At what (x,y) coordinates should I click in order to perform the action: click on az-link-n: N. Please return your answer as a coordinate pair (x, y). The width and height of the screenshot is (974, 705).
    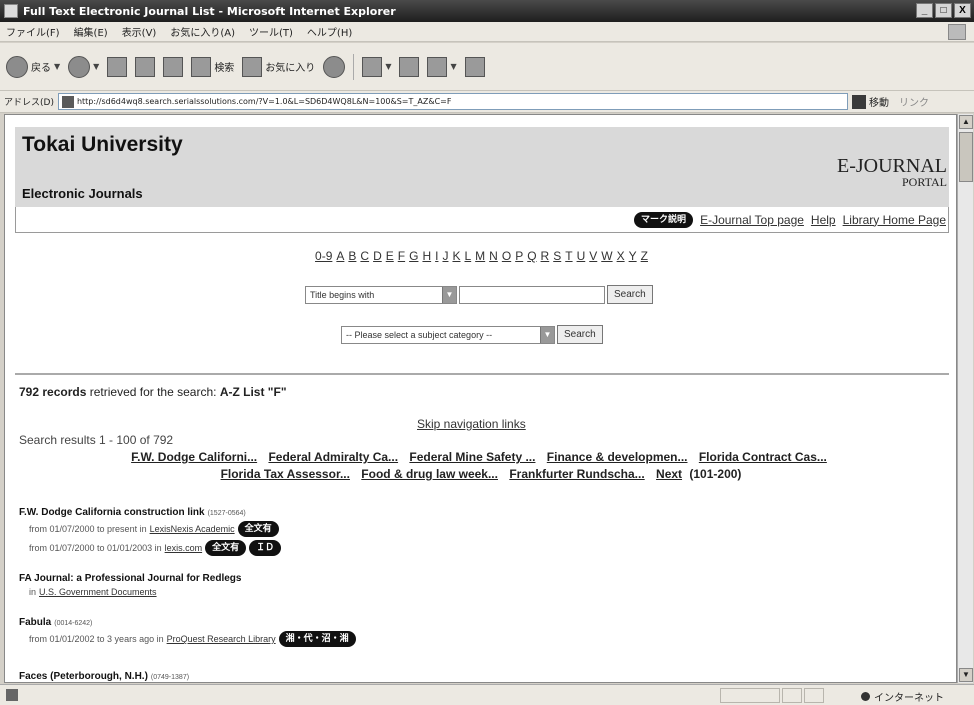
    Looking at the image, I should click on (493, 256).